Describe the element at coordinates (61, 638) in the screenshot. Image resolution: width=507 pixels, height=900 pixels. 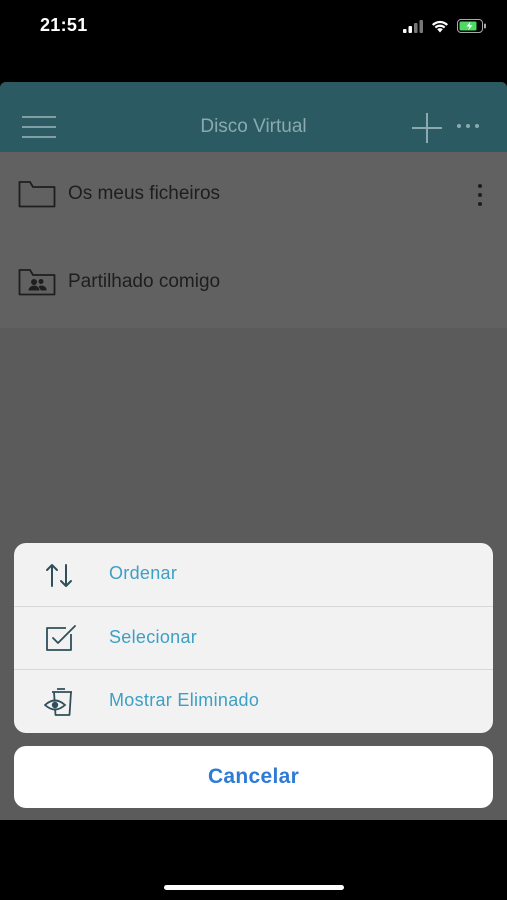
I see `select-checkbox-icon` at that location.